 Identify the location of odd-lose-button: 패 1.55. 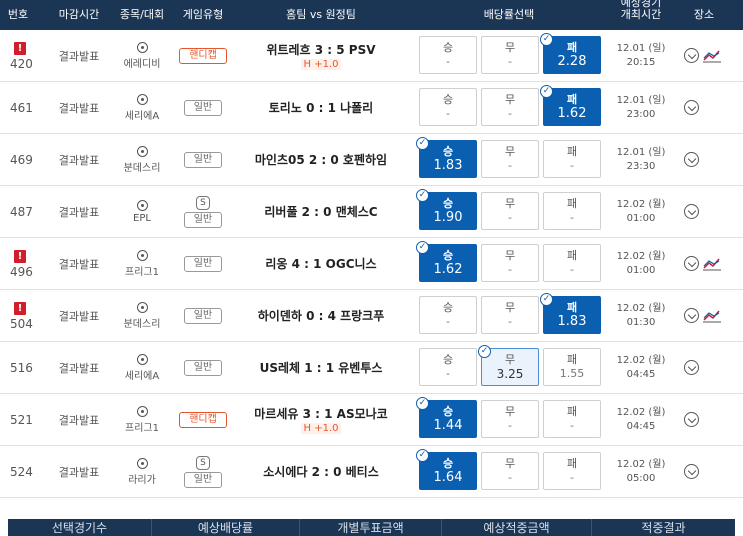
(572, 367).